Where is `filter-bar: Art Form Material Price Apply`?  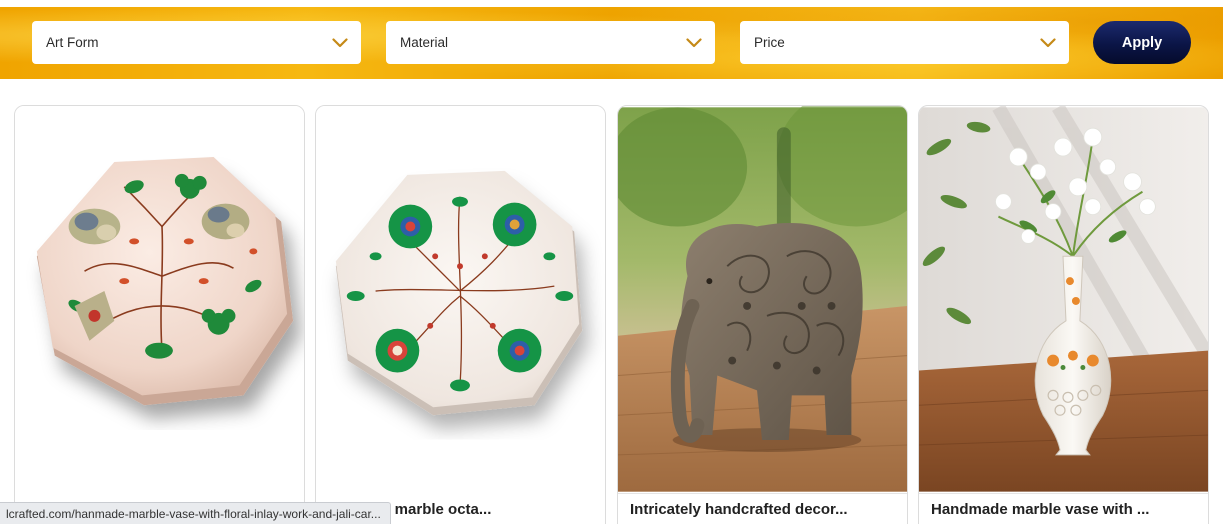 filter-bar: Art Form Material Price Apply is located at coordinates (611, 43).